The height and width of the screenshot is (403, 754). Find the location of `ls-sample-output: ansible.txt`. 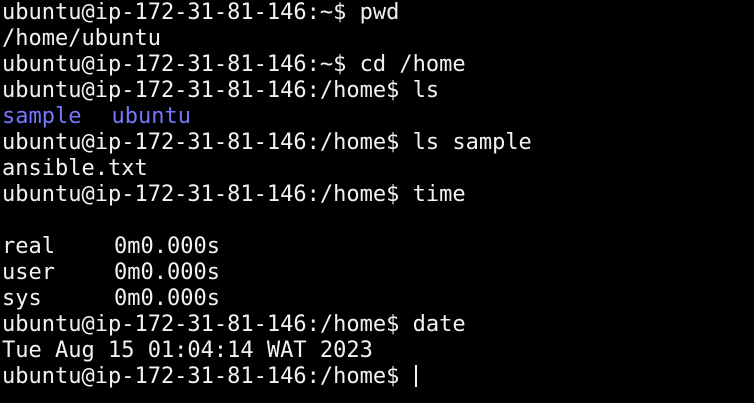

ls-sample-output: ansible.txt is located at coordinates (75, 168).